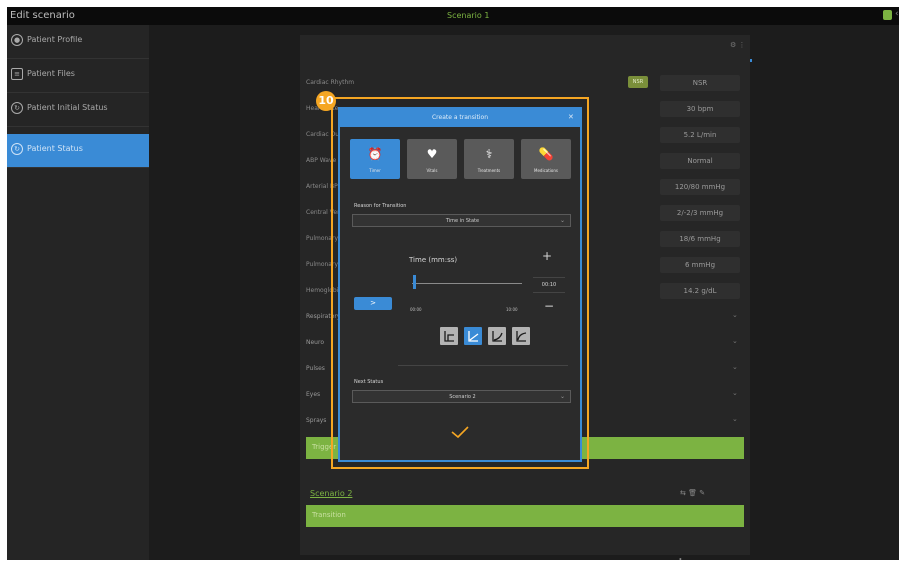 The image size is (905, 562). Describe the element at coordinates (546, 170) in the screenshot. I see `tab-label: Medications` at that location.